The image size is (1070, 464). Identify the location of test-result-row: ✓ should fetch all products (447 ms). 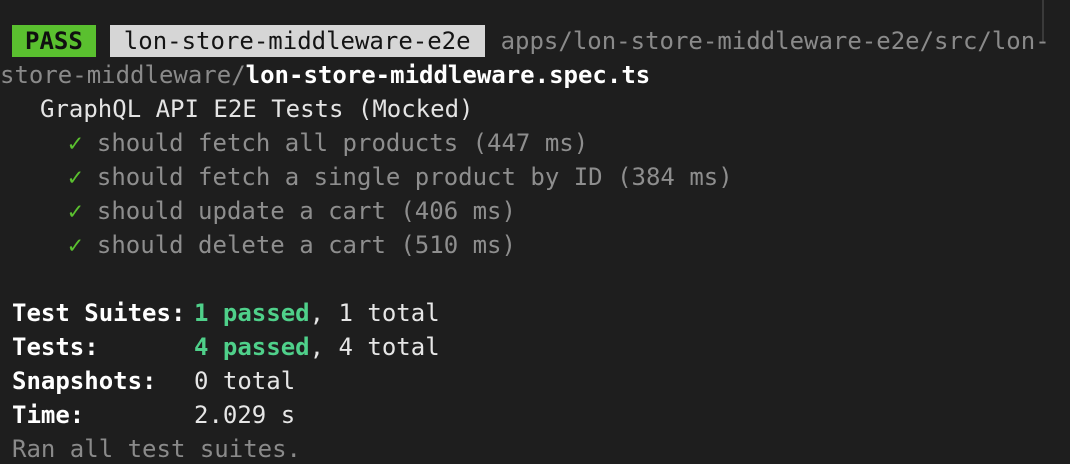
(328, 143).